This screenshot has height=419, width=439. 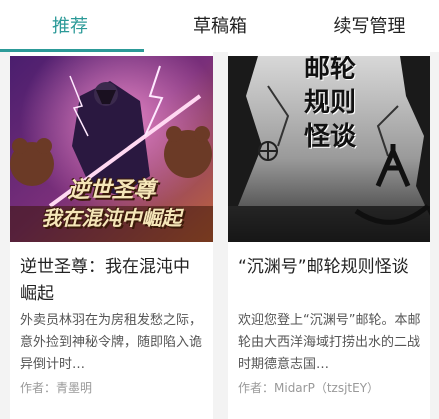 What do you see at coordinates (70, 27) in the screenshot?
I see `tab-recommend: 推荐` at bounding box center [70, 27].